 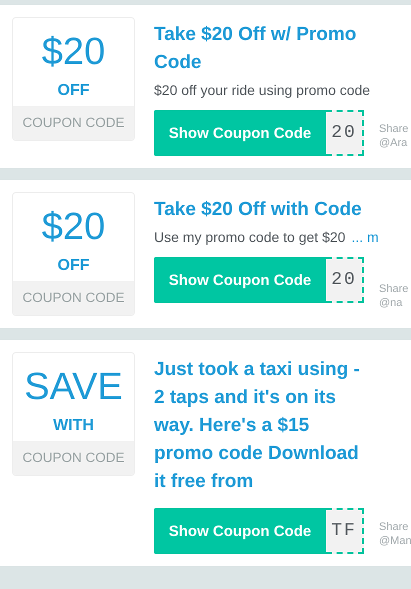 I want to click on coupon-title: Just took a taxi using - 2 taps and it's on its way. Here's a $15 promo code Download it free from, so click(x=259, y=426).